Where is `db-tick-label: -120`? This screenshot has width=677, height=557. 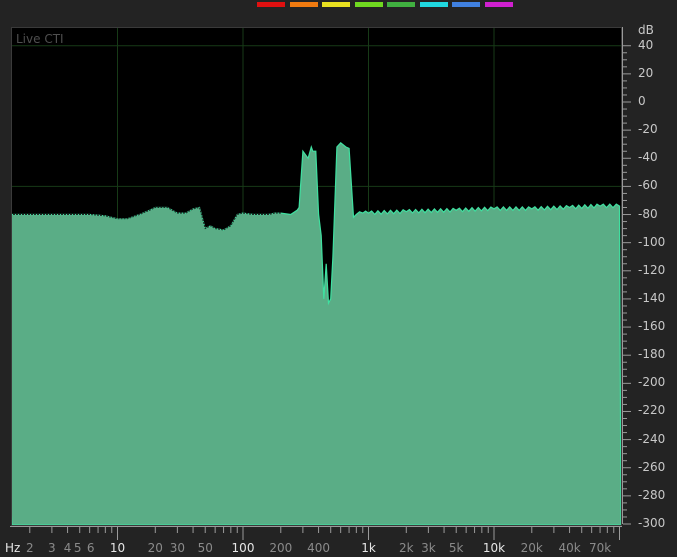
db-tick-label: -120 is located at coordinates (652, 269).